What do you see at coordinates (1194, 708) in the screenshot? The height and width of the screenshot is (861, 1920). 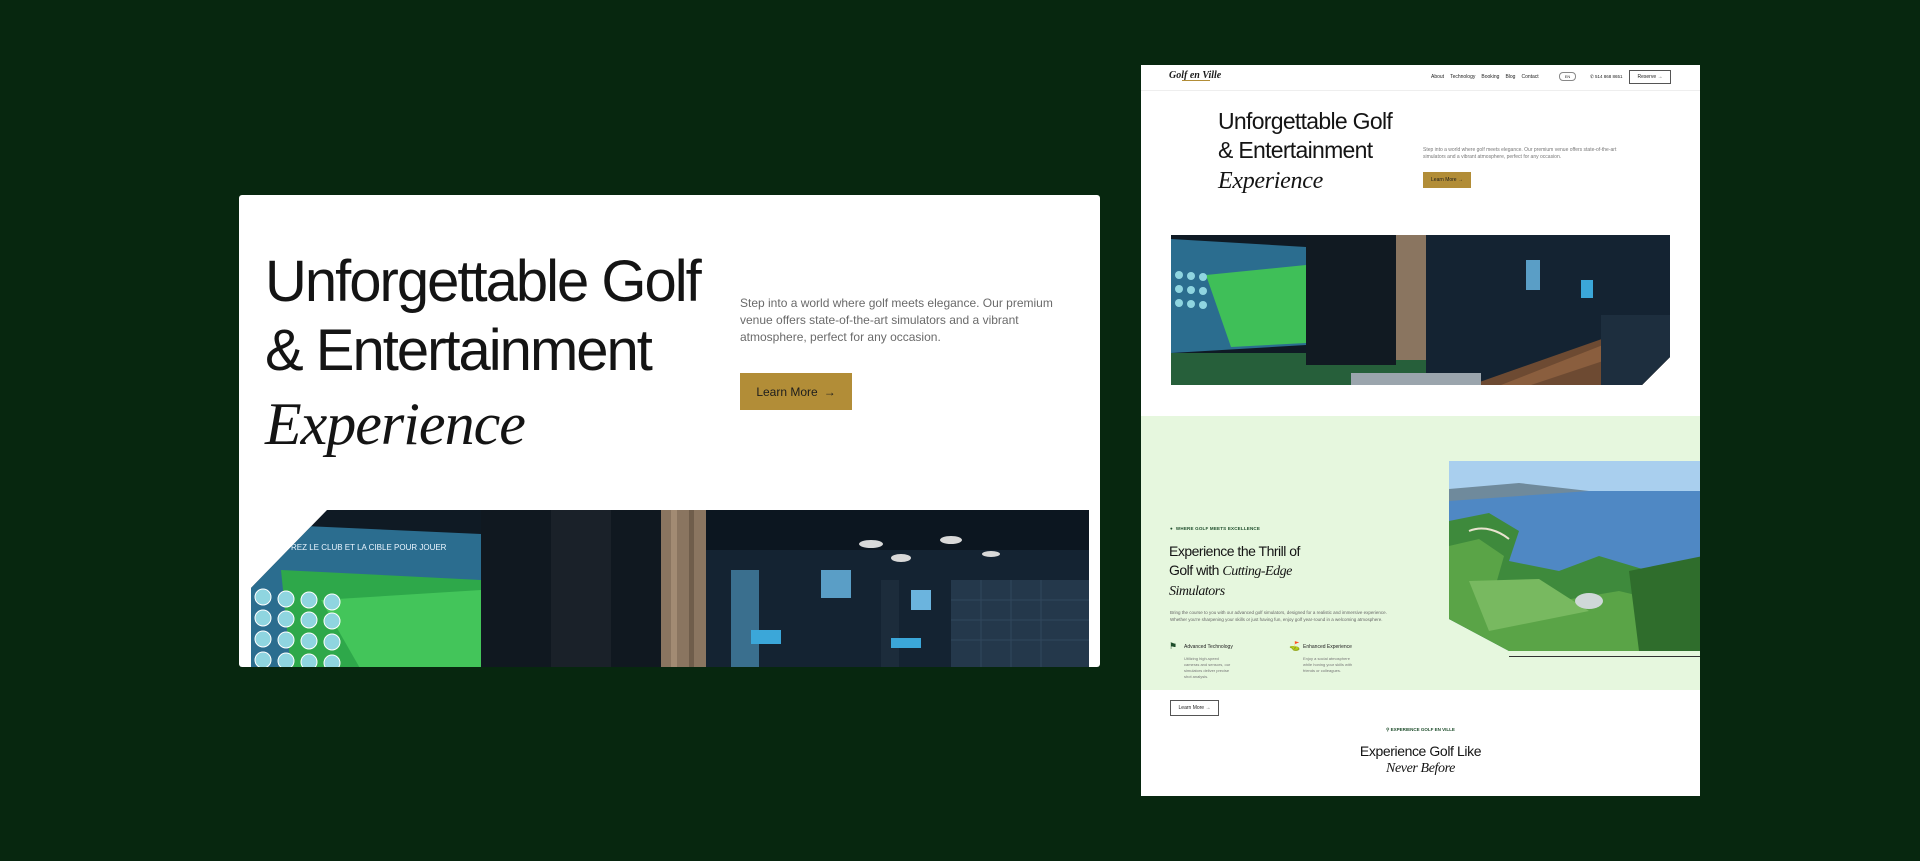 I see `features-learn-more-button: Learn More →` at bounding box center [1194, 708].